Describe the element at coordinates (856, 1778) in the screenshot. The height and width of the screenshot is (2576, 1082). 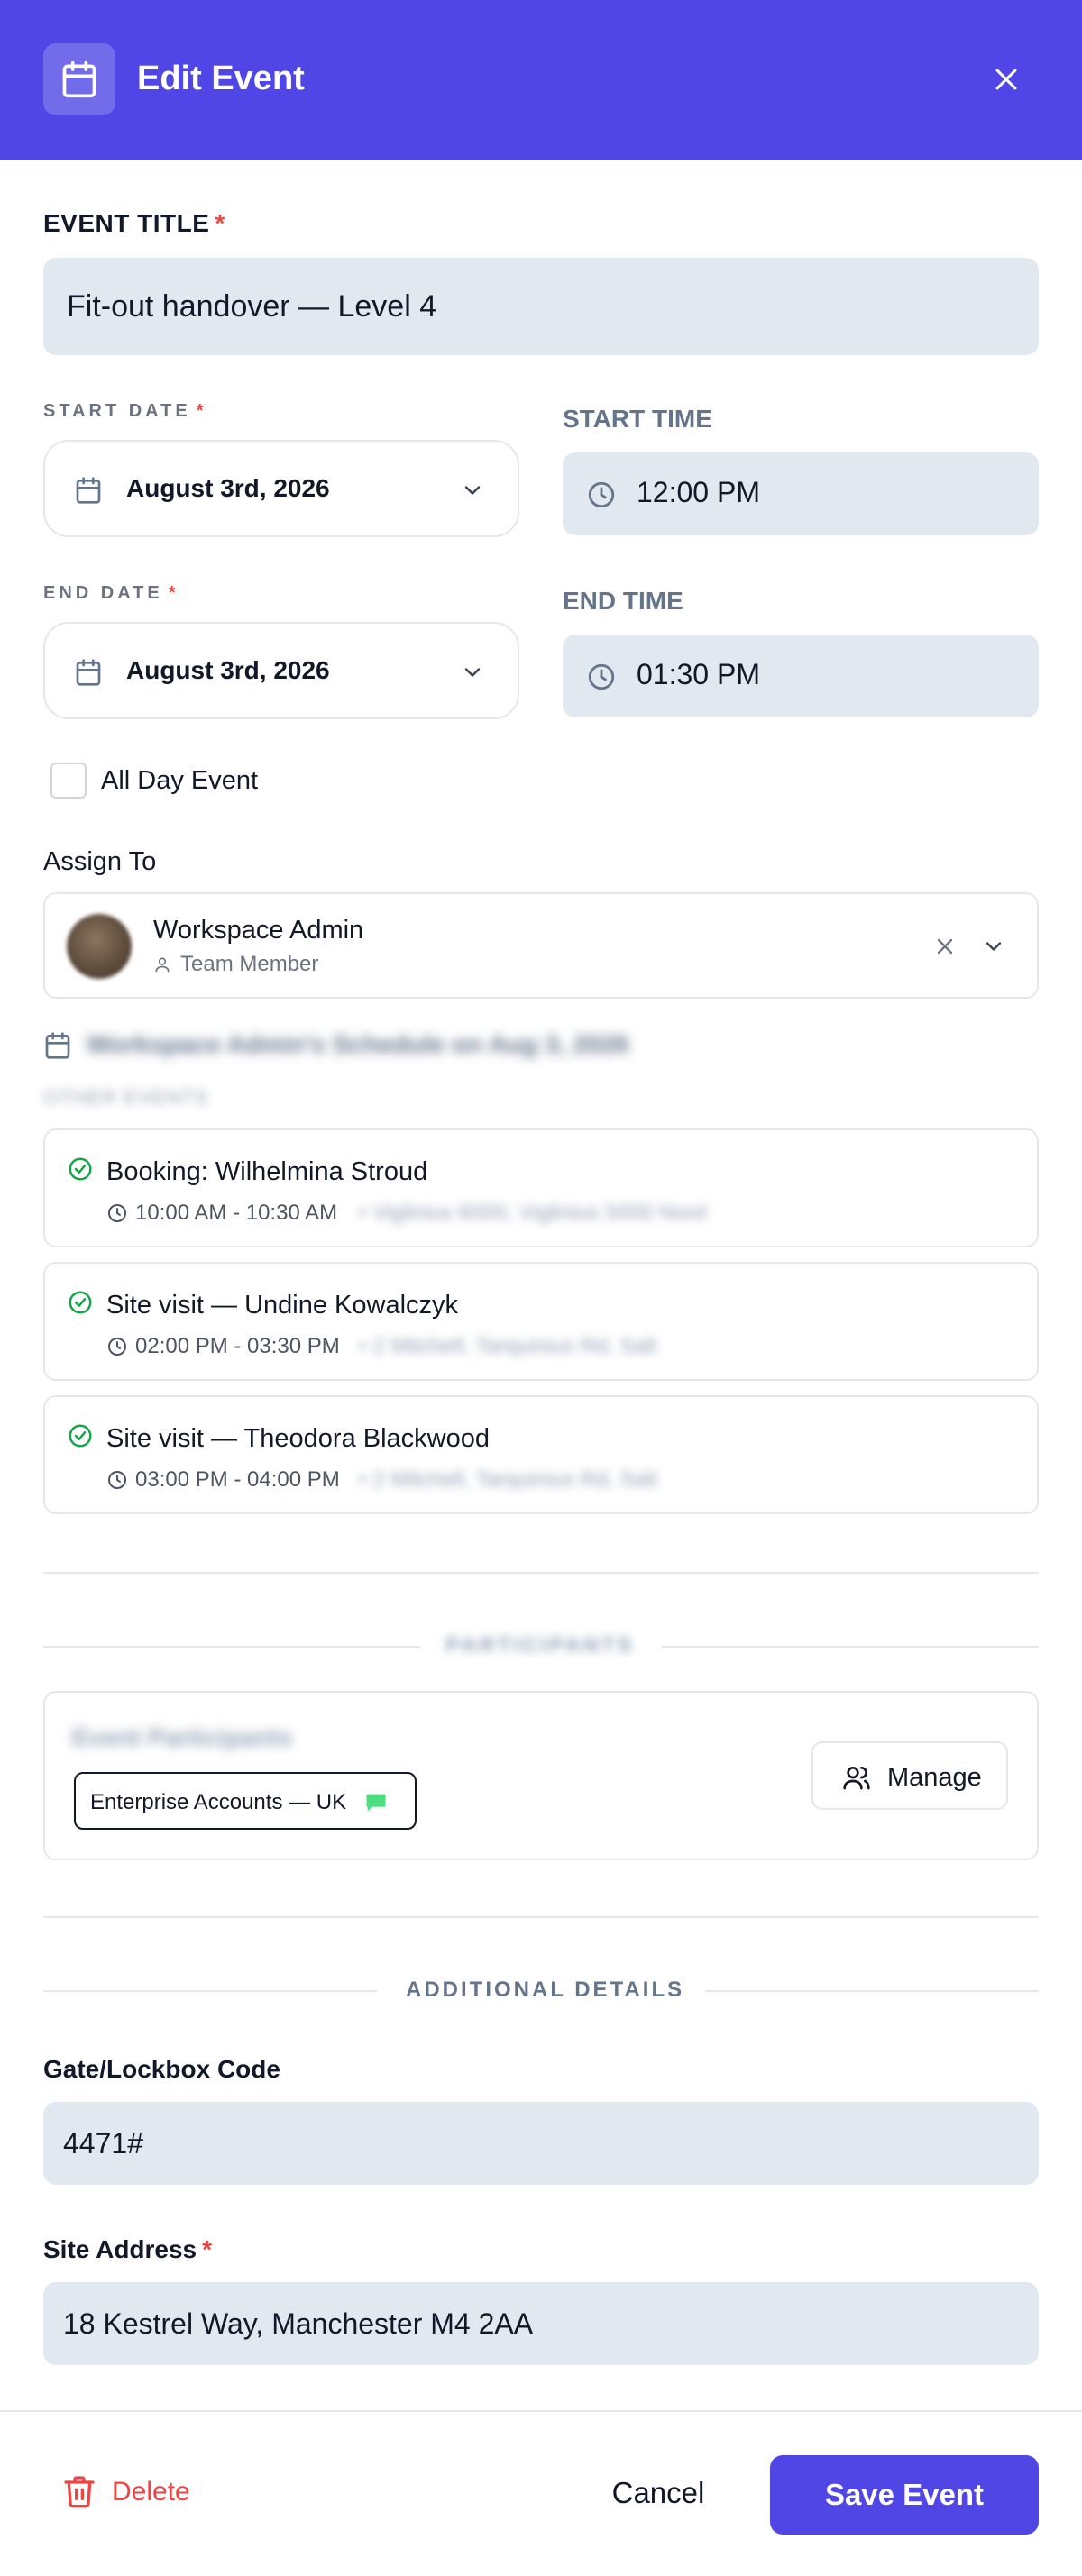
I see `users-icon` at that location.